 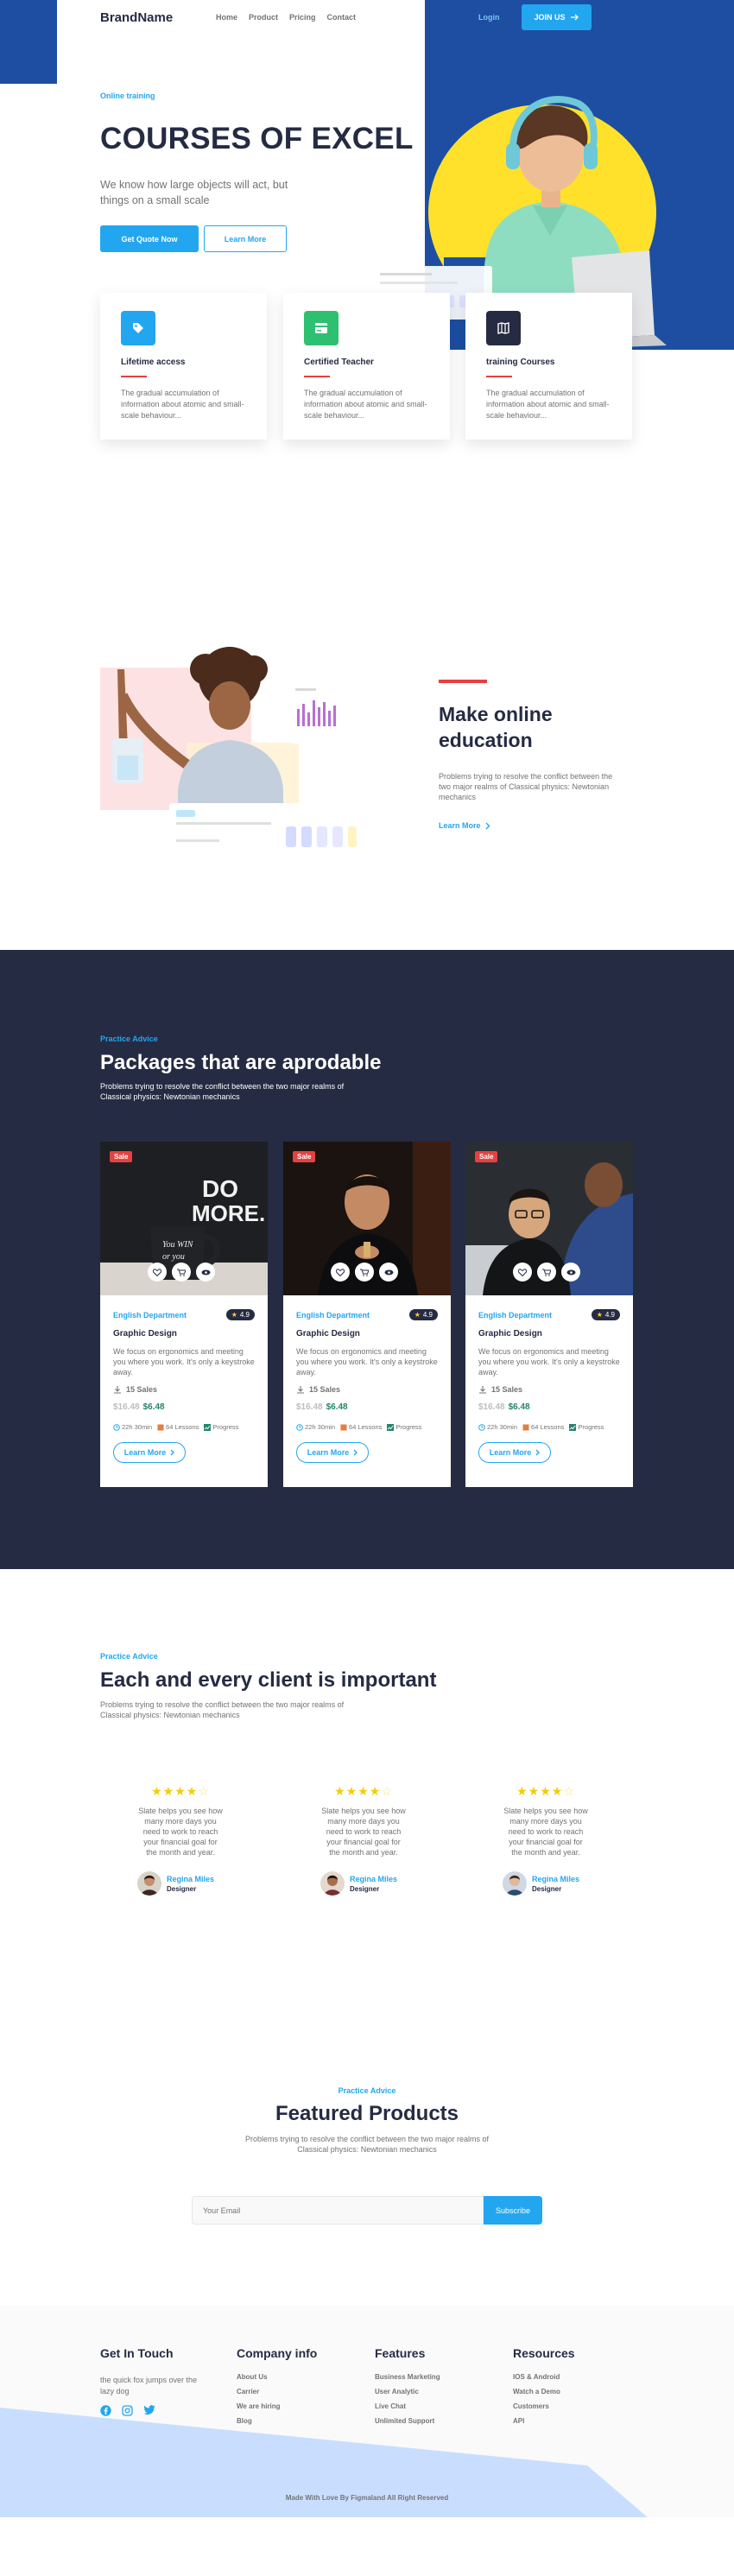 What do you see at coordinates (153, 362) in the screenshot?
I see `feature-title: Lifetime access` at bounding box center [153, 362].